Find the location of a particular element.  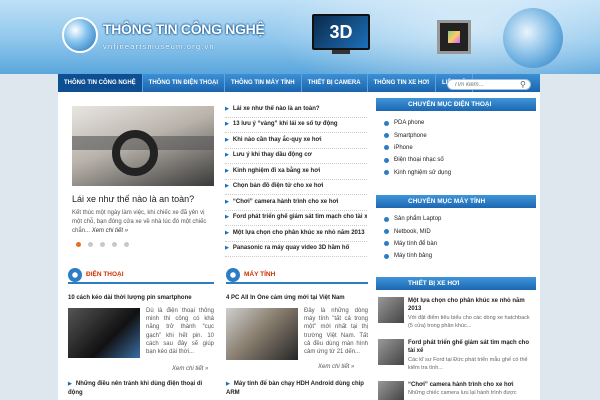

featured-title: Lái xe như thế nào là an toàn? is located at coordinates (133, 199).